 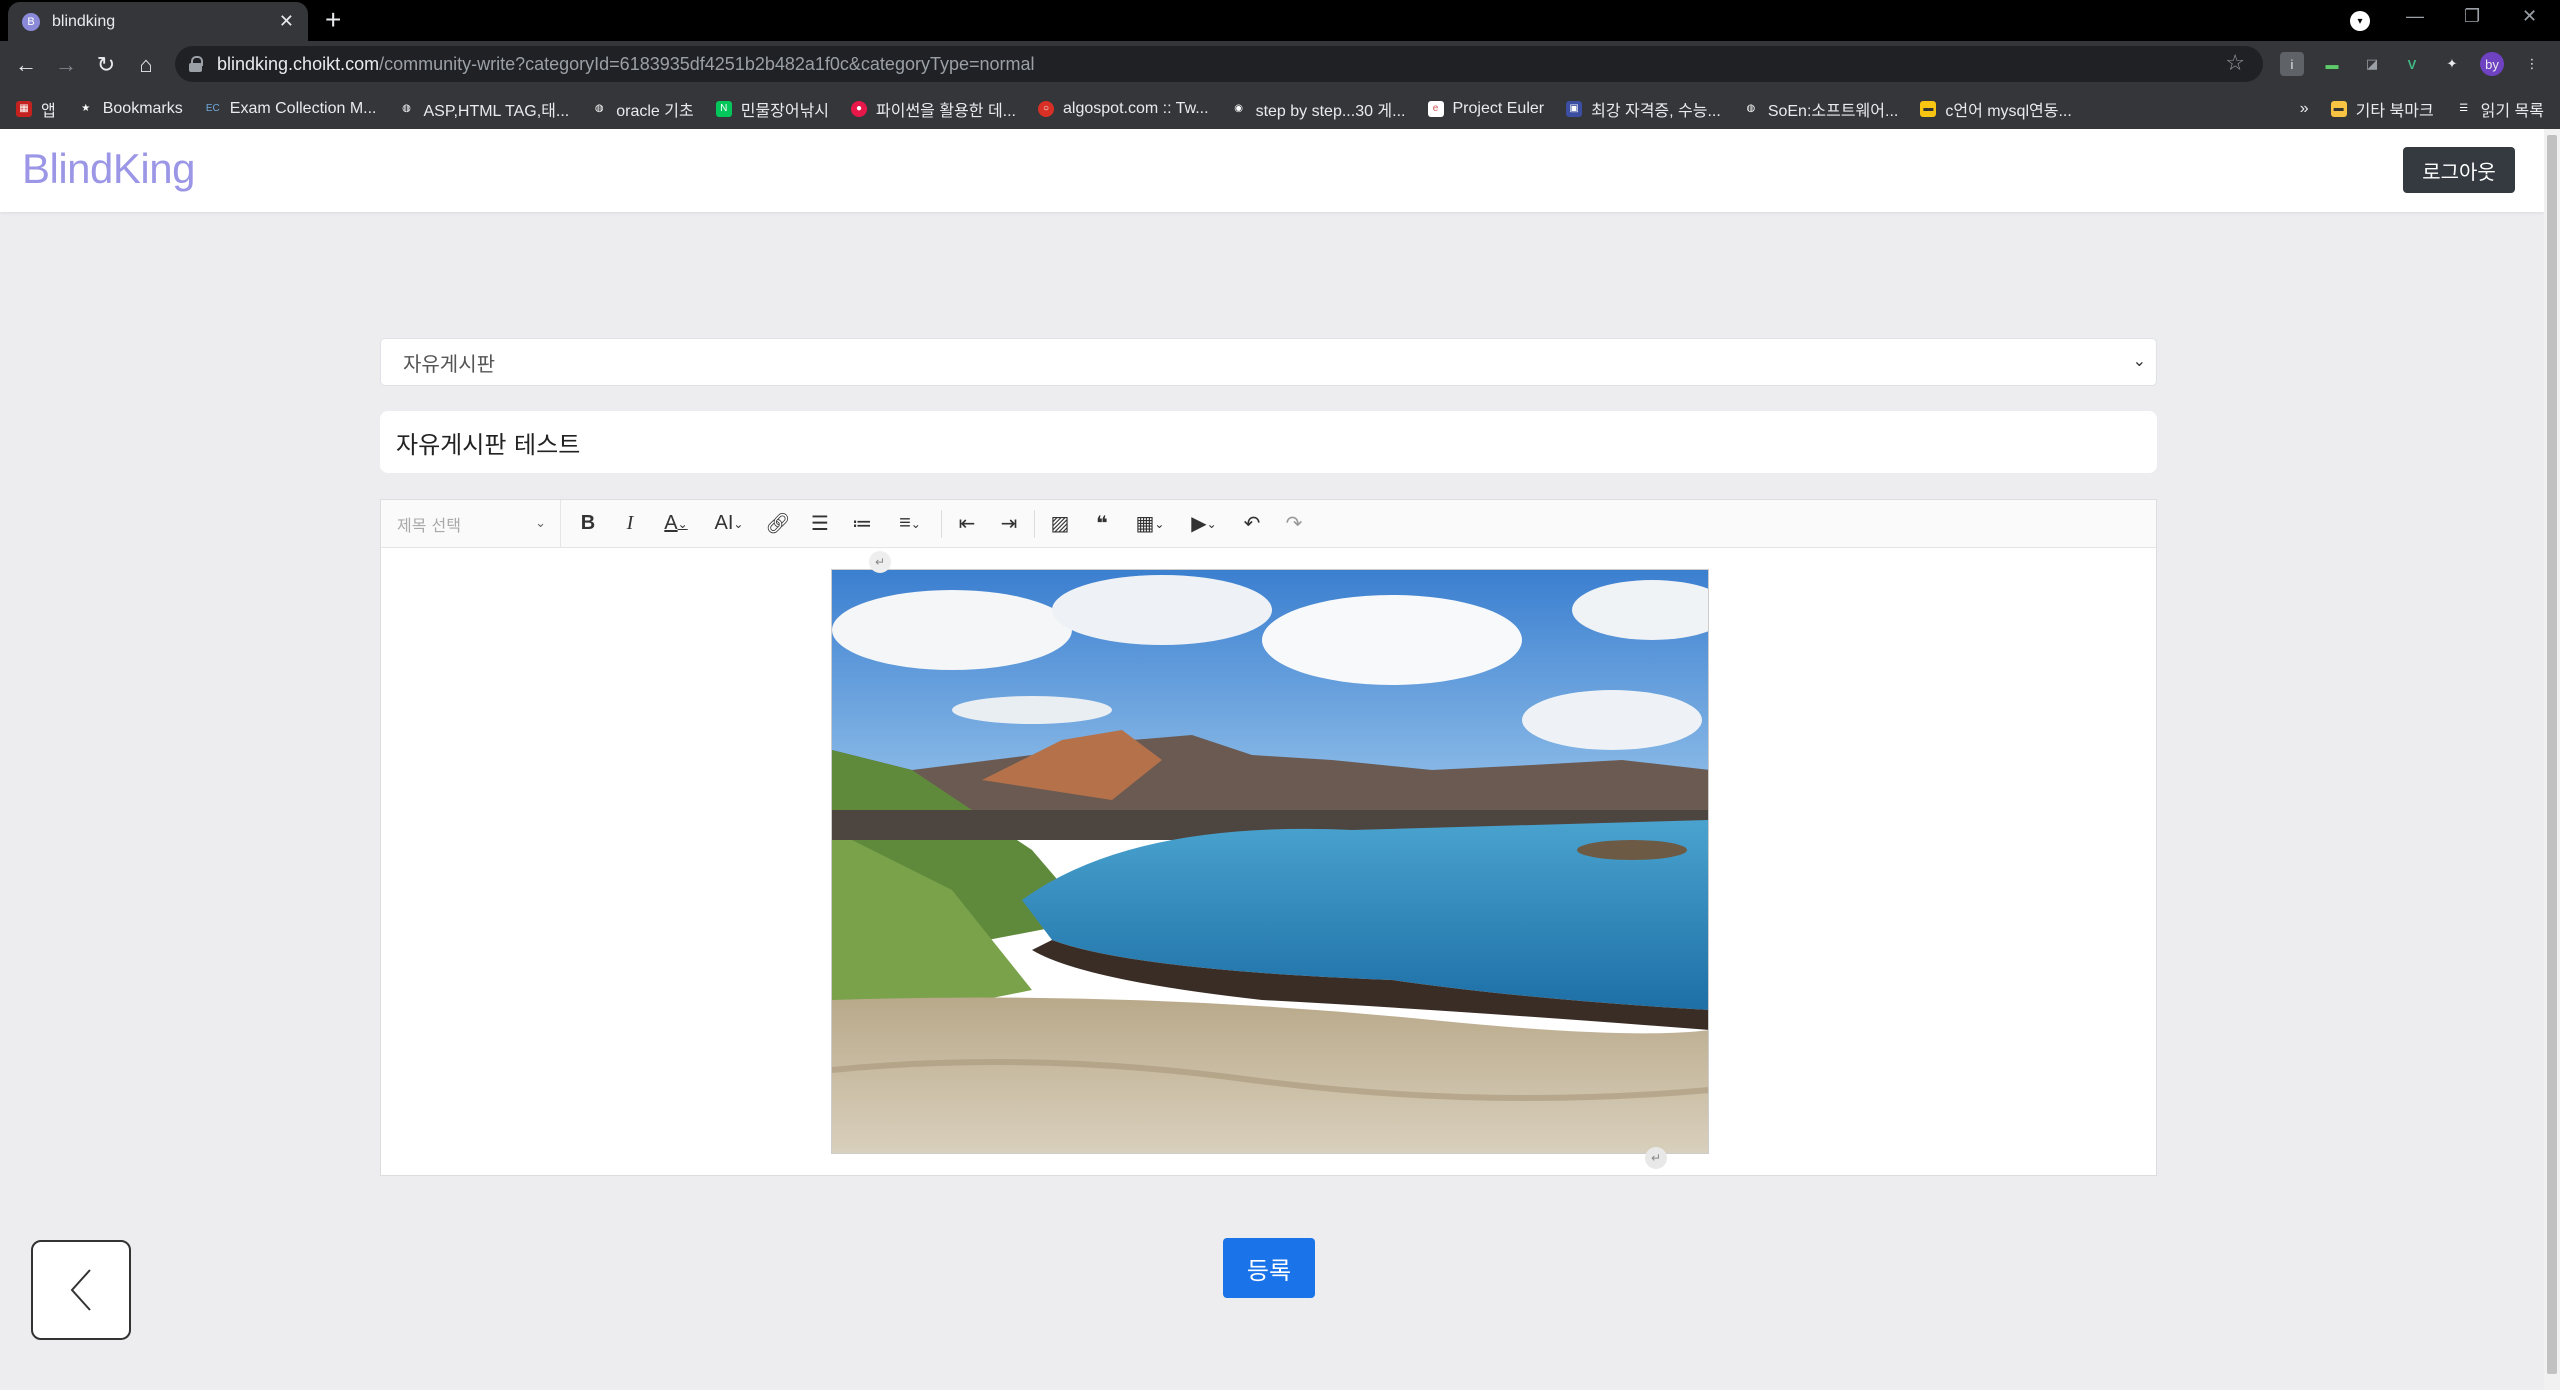 I want to click on reload-icon: ↻, so click(x=106, y=65).